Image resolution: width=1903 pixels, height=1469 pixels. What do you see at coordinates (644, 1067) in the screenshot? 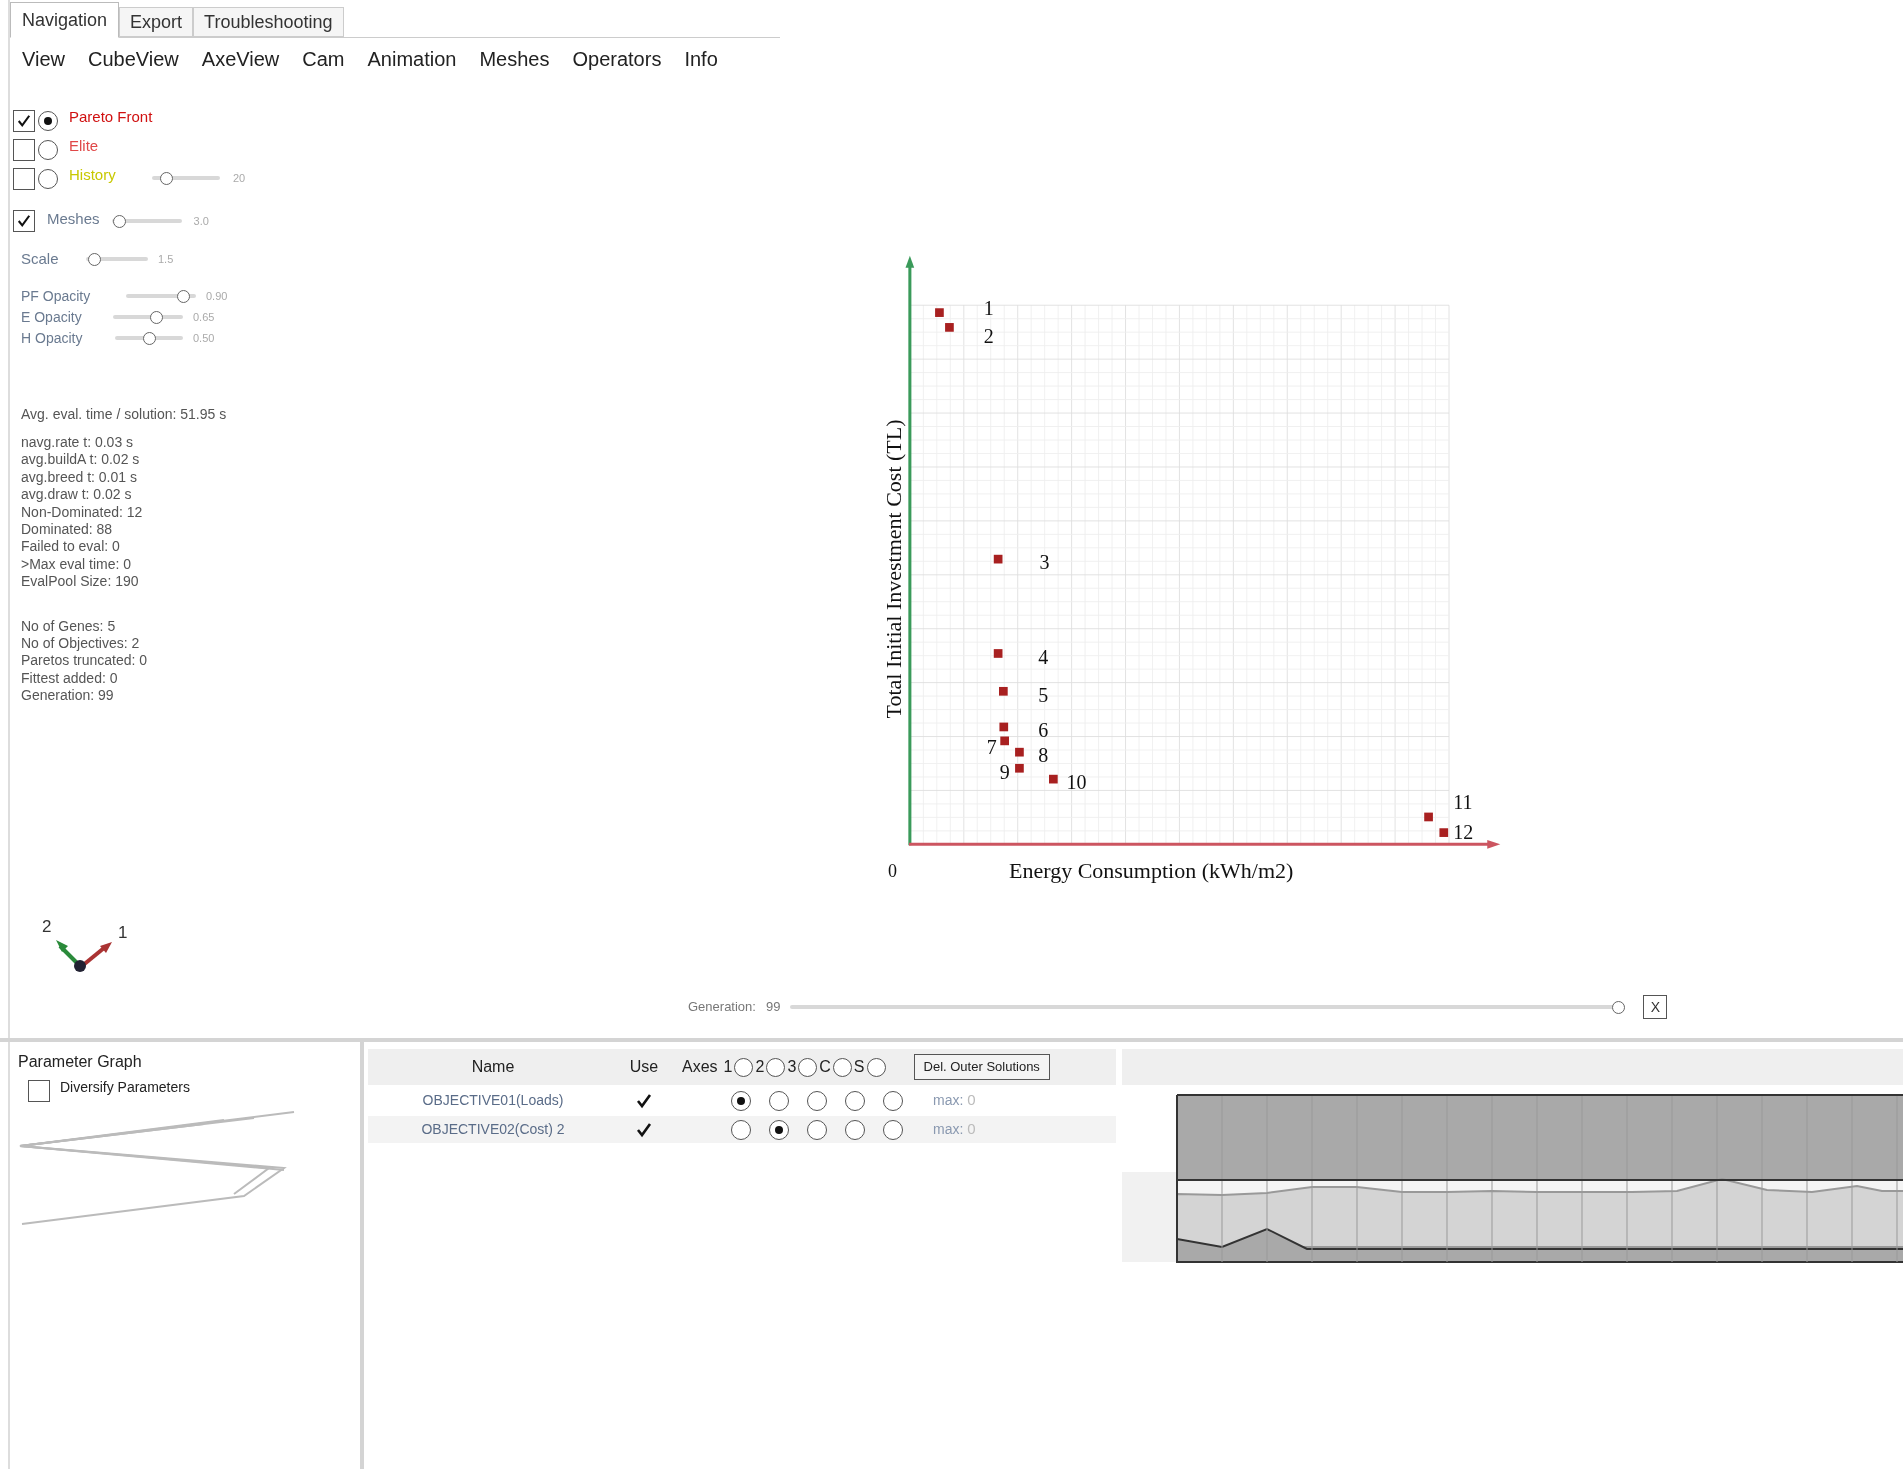
I see `column-header: Use` at bounding box center [644, 1067].